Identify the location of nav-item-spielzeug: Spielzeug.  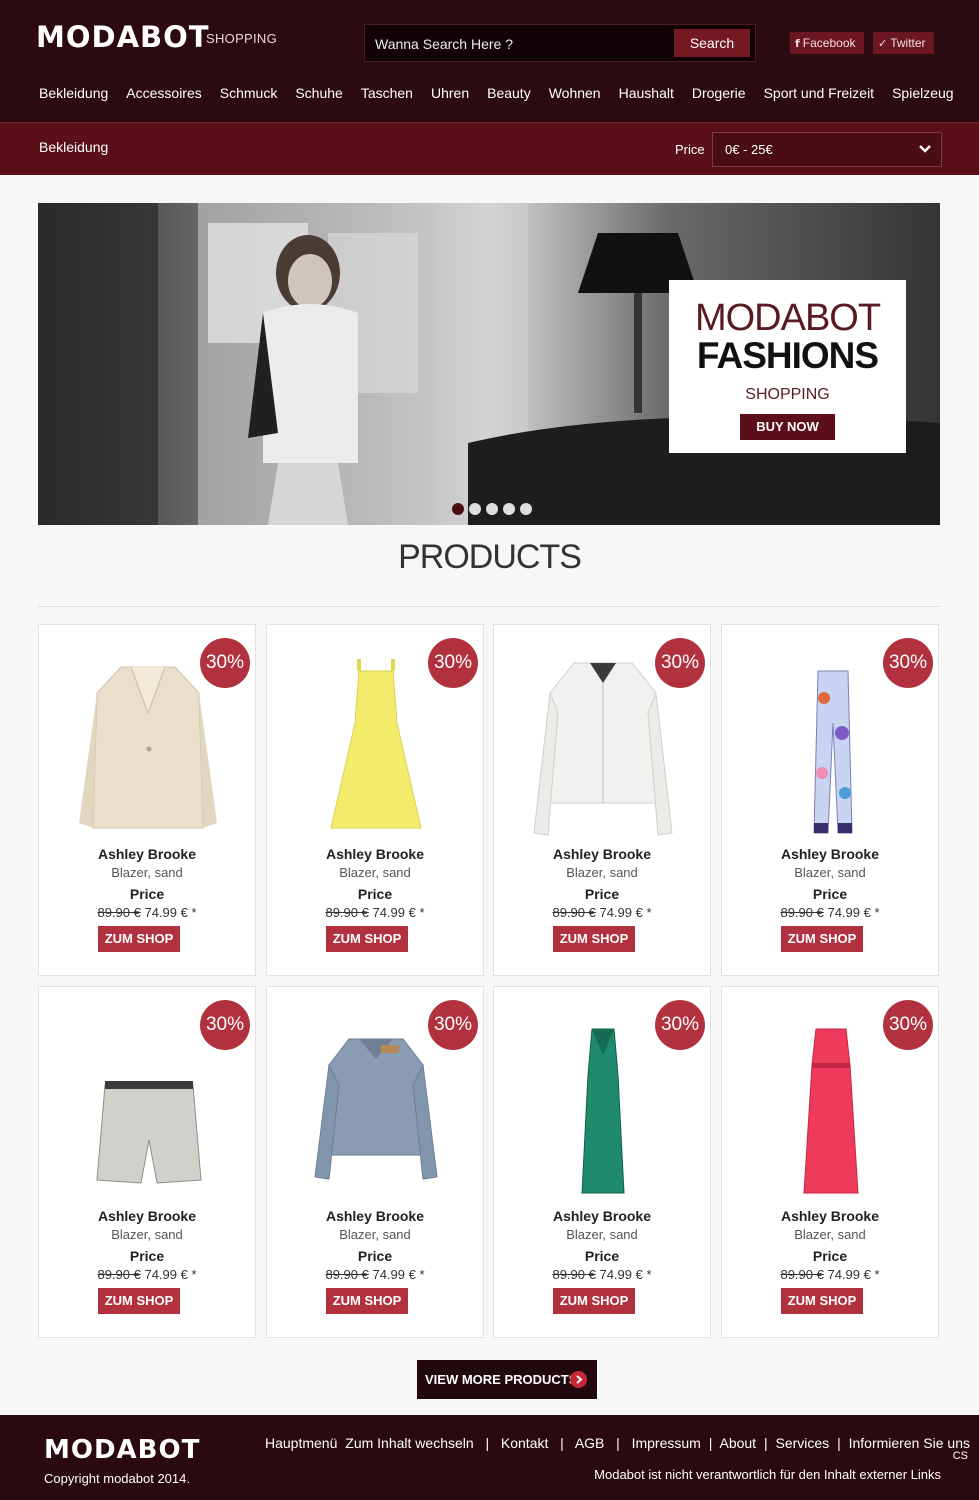
(923, 95).